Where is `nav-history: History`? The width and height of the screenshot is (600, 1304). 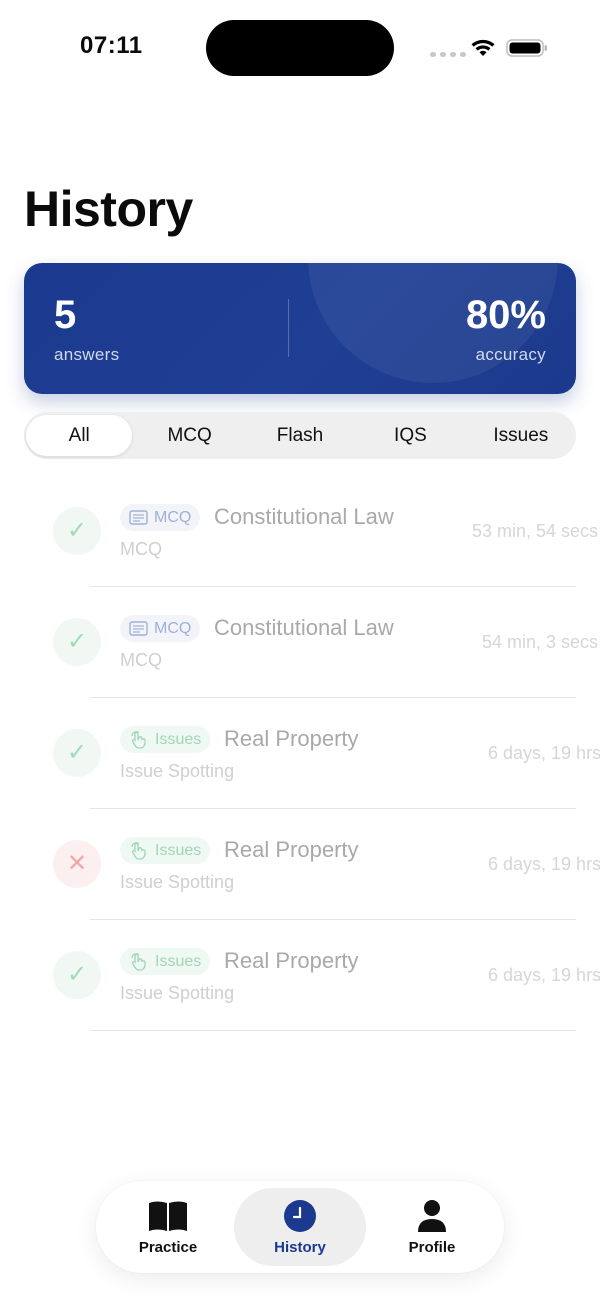 nav-history: History is located at coordinates (300, 1227).